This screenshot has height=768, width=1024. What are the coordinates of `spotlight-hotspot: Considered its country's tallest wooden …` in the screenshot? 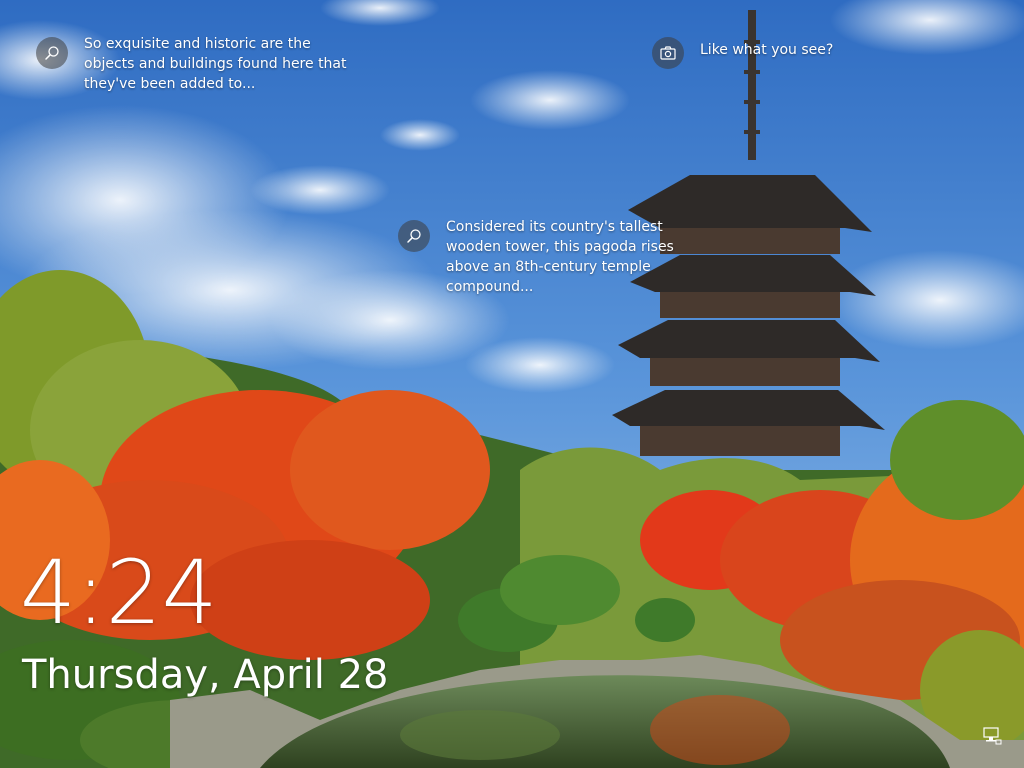 It's located at (557, 257).